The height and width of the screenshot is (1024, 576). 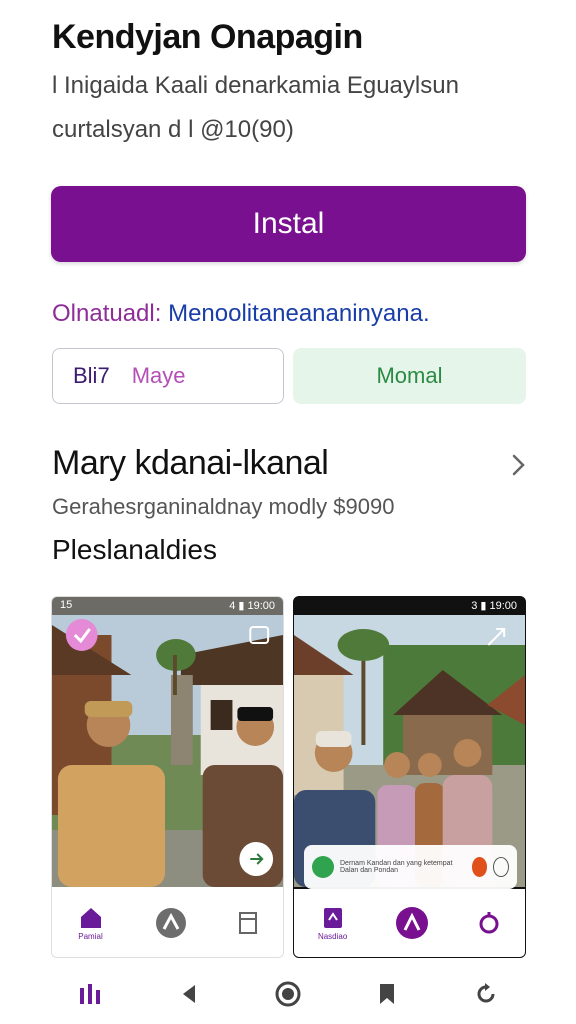 I want to click on chip-part-2: Maye, so click(x=158, y=375).